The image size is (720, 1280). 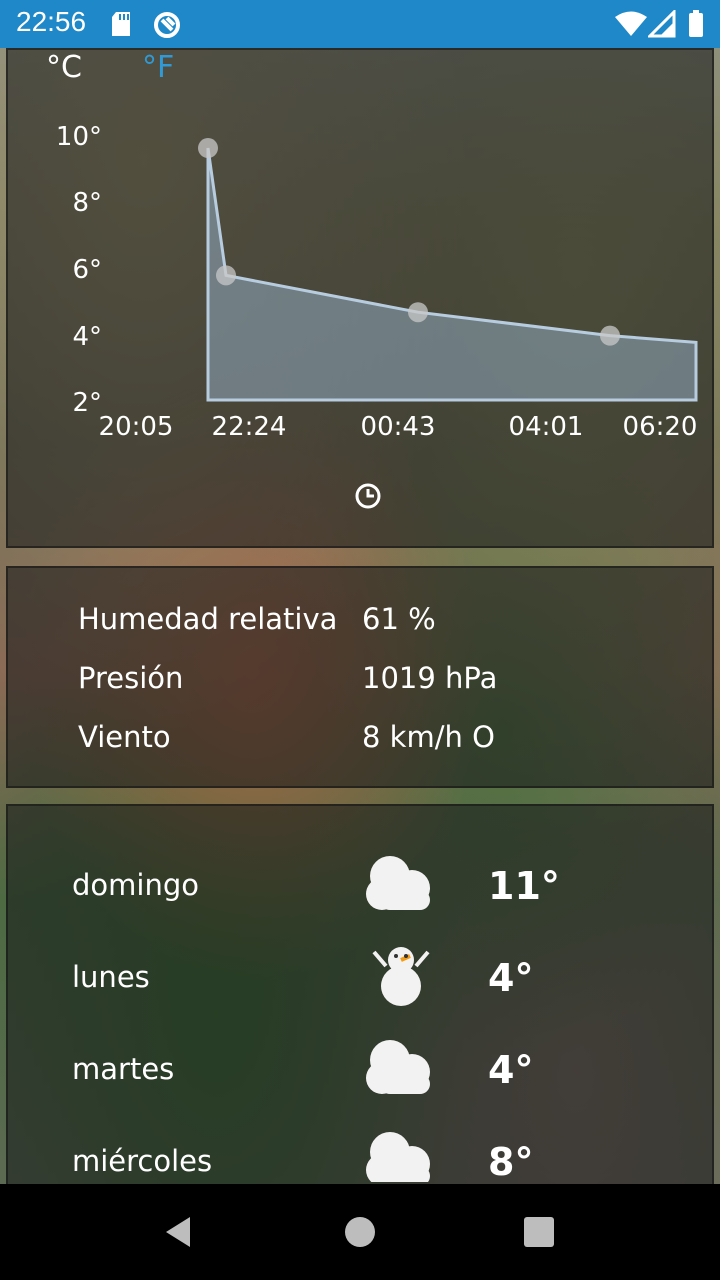 What do you see at coordinates (399, 619) in the screenshot?
I see `humidity-value: 61 %` at bounding box center [399, 619].